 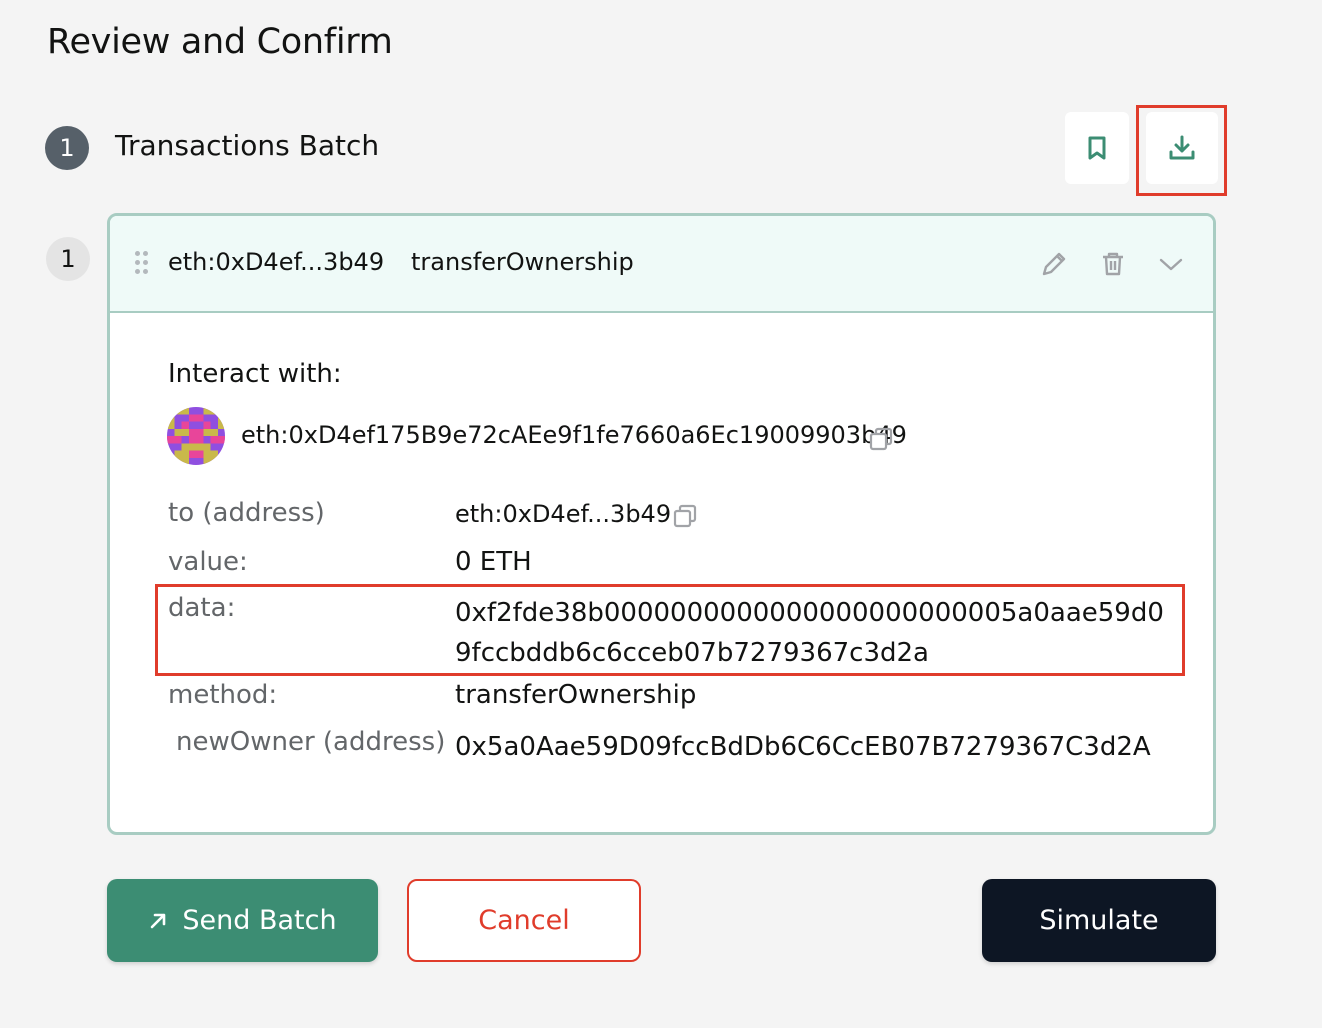 What do you see at coordinates (522, 262) in the screenshot?
I see `transaction-method-name: transferOwnership` at bounding box center [522, 262].